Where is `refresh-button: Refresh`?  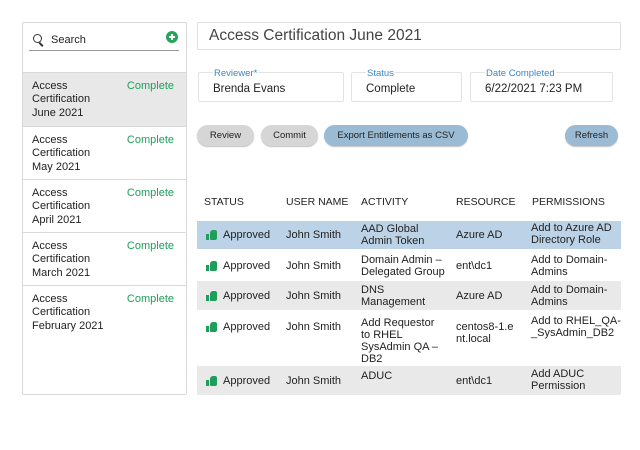
refresh-button: Refresh is located at coordinates (591, 135).